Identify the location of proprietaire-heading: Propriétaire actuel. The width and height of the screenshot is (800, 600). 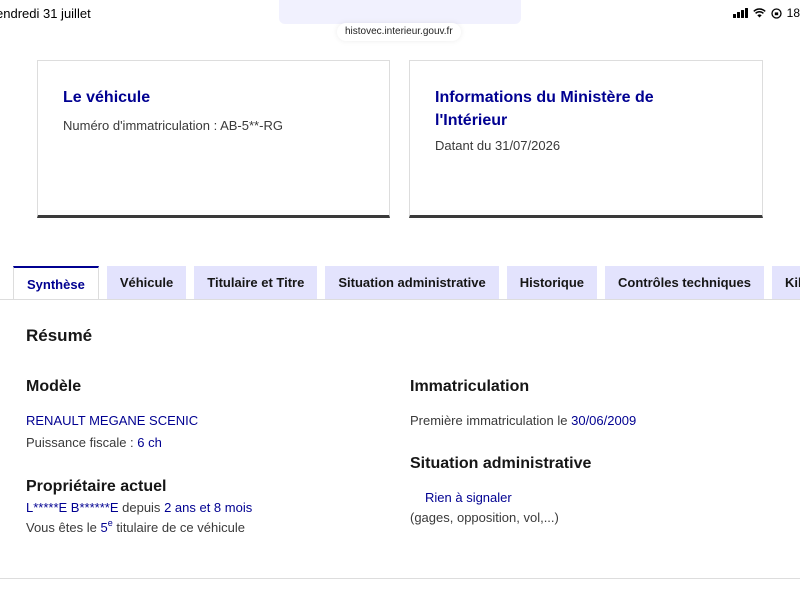
(96, 486).